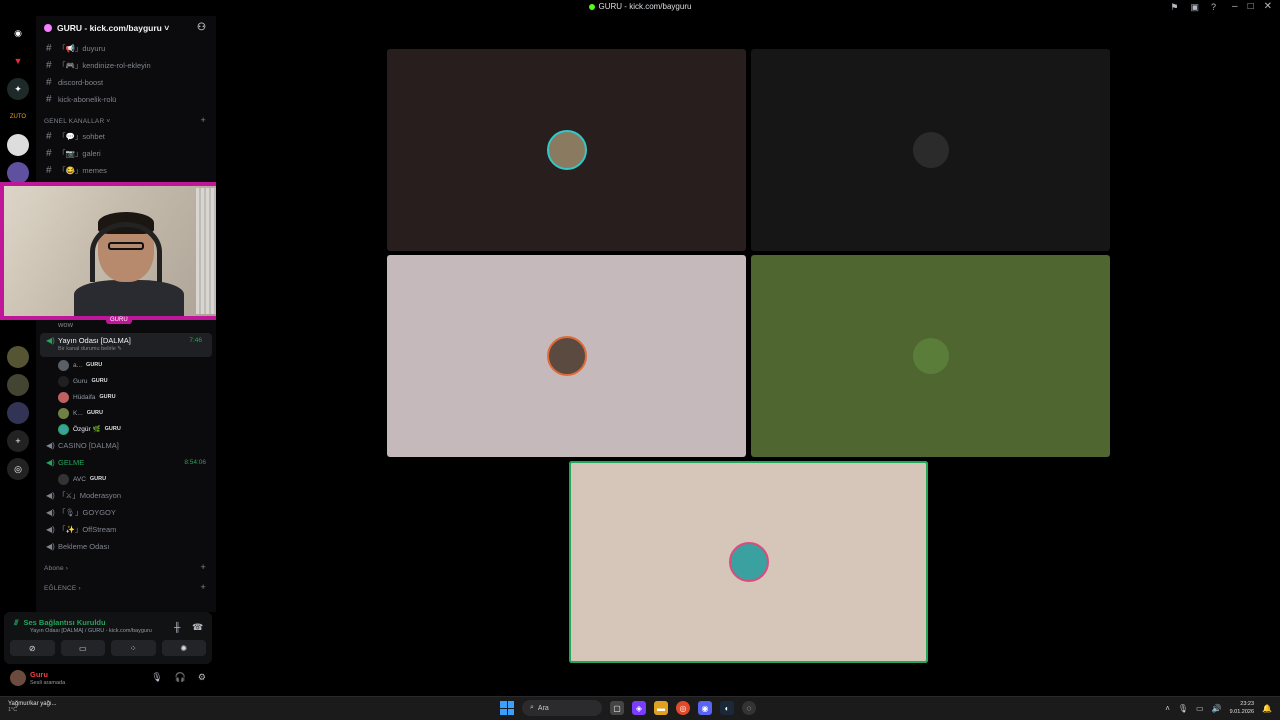  Describe the element at coordinates (1268, 6) in the screenshot. I see `close-icon: ✕` at that location.